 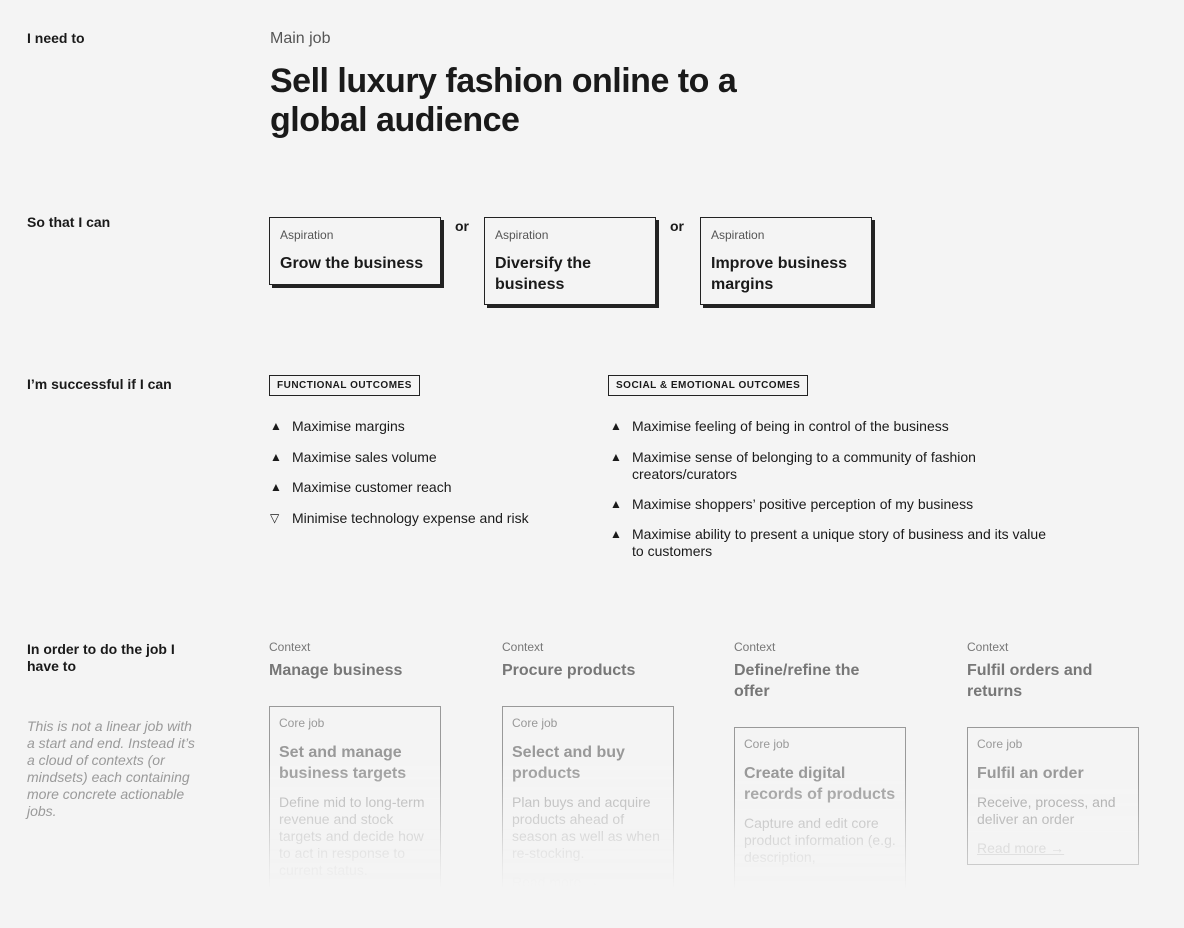 I want to click on core-job-title: Fulfil an order, so click(x=1030, y=773).